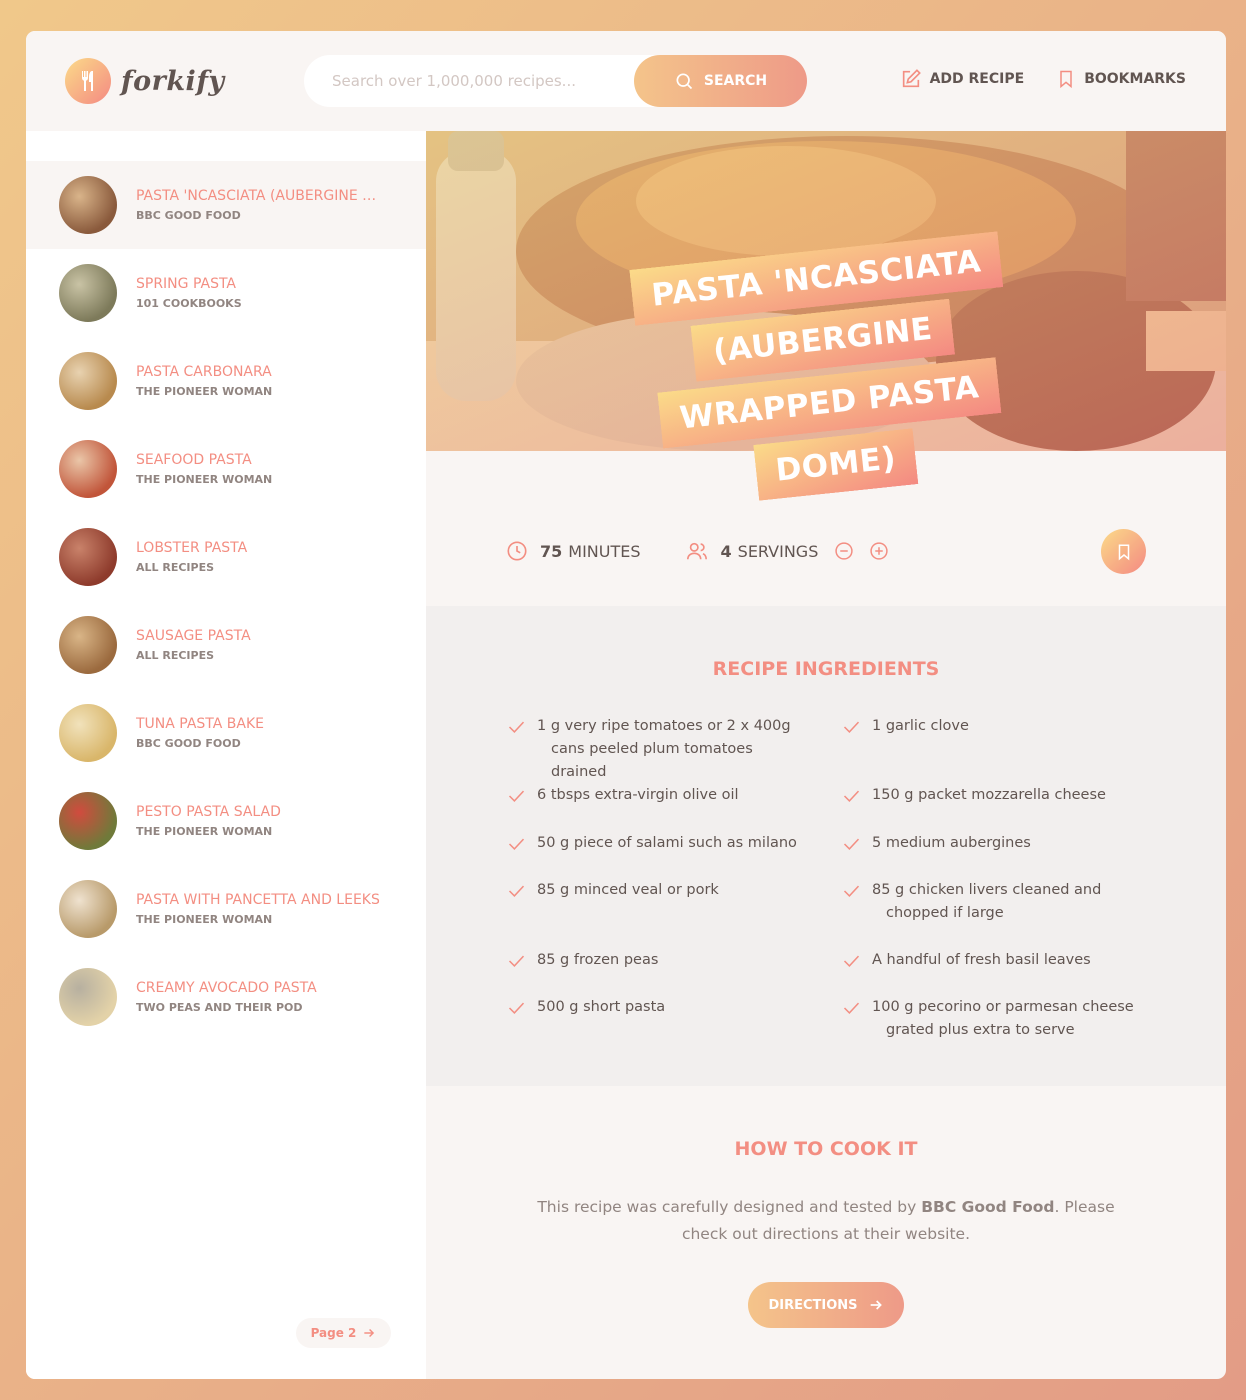 Image resolution: width=1246 pixels, height=1400 pixels. Describe the element at coordinates (1066, 79) in the screenshot. I see `bookmark-icon` at that location.